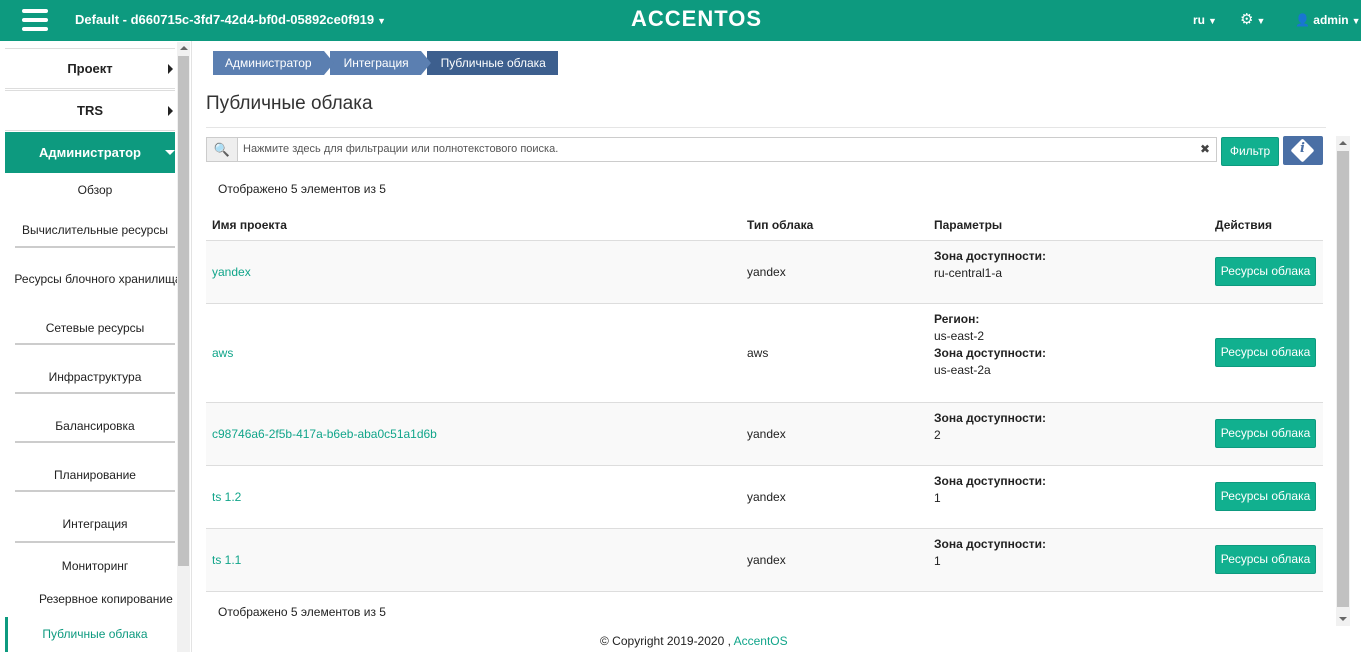  What do you see at coordinates (380, 63) in the screenshot?
I see `breadcrumb-integration: Интеграция` at bounding box center [380, 63].